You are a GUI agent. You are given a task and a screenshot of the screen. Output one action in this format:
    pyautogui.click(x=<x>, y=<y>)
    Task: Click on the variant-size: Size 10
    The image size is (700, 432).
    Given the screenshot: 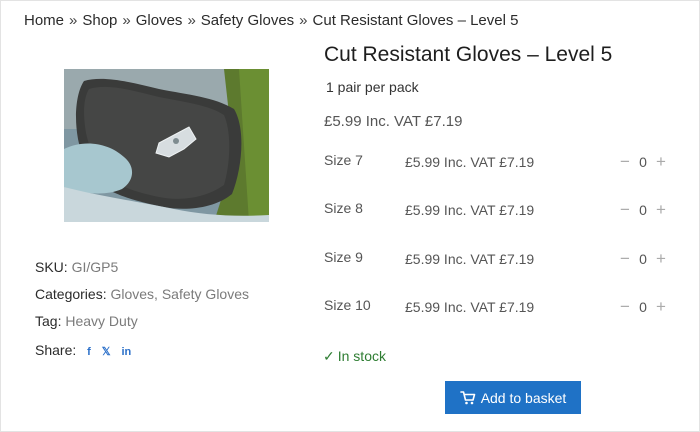 What is the action you would take?
    pyautogui.click(x=347, y=305)
    